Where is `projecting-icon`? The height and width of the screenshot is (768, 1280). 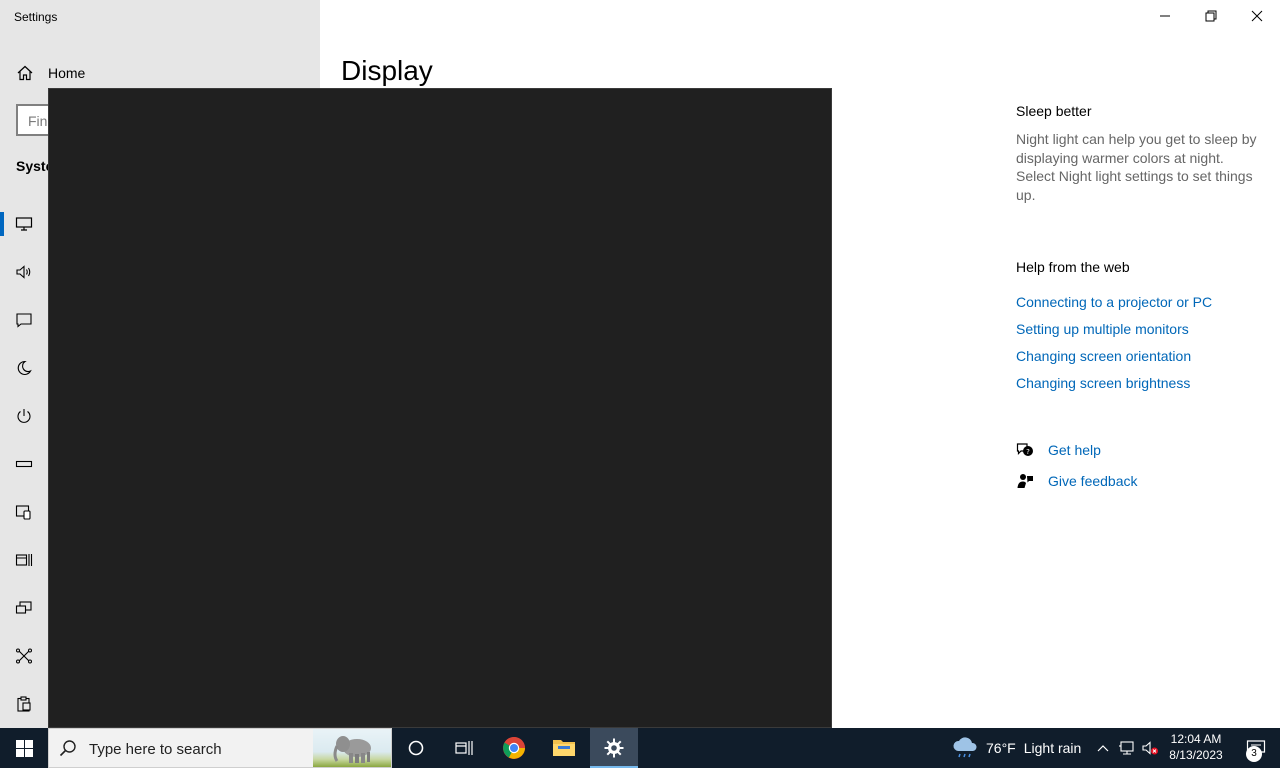
projecting-icon is located at coordinates (23, 607).